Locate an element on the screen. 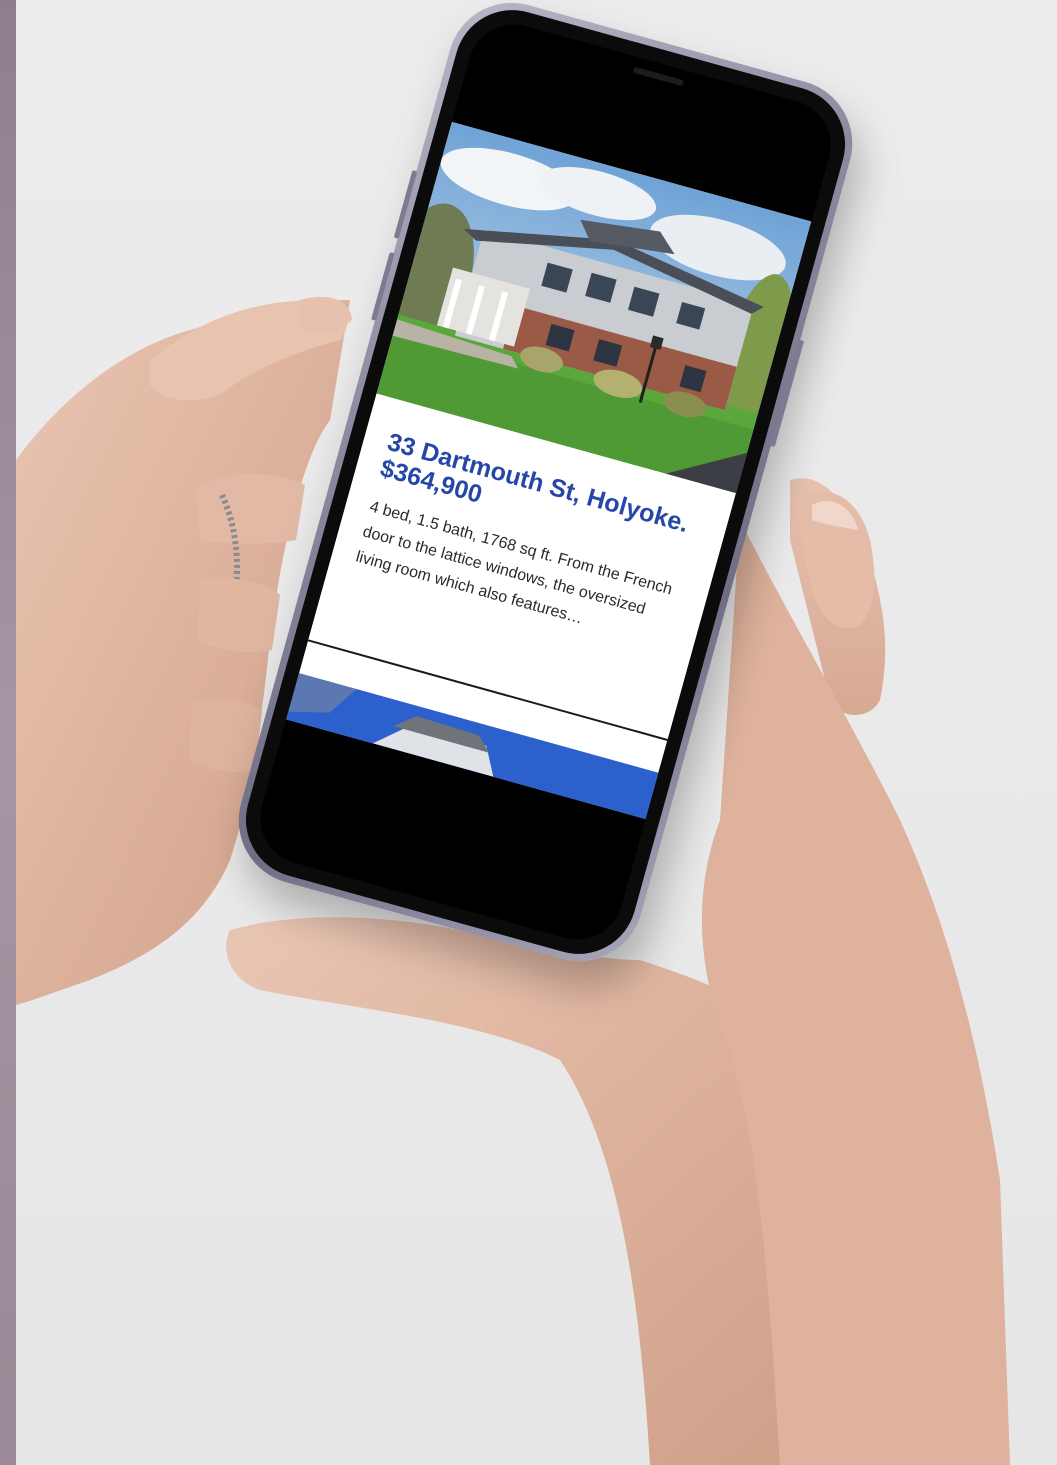 The height and width of the screenshot is (1465, 1057). speaker-grille is located at coordinates (658, 76).